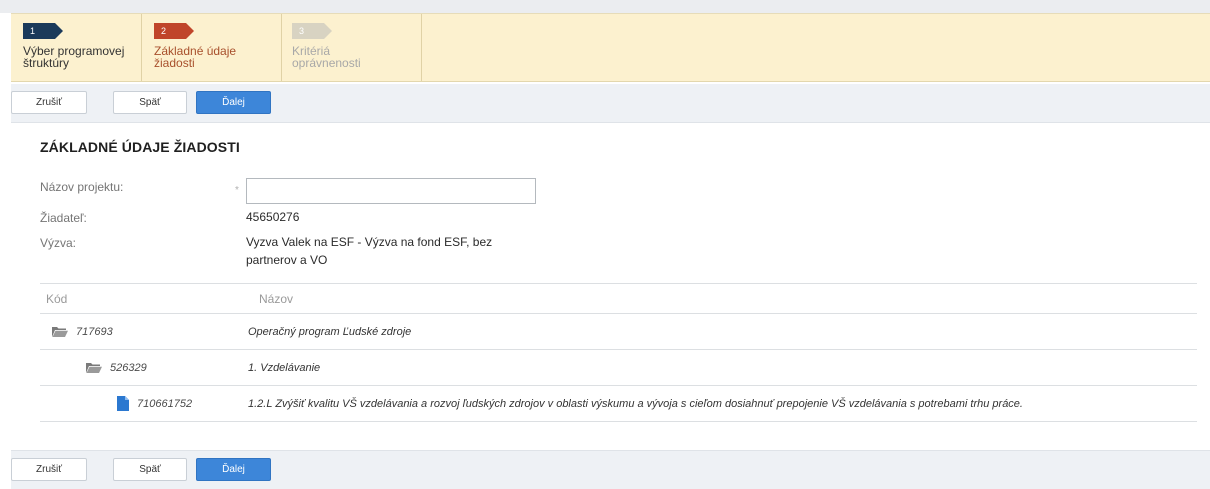 This screenshot has width=1210, height=489. What do you see at coordinates (82, 187) in the screenshot?
I see `project-name-label: Názov projektu:` at bounding box center [82, 187].